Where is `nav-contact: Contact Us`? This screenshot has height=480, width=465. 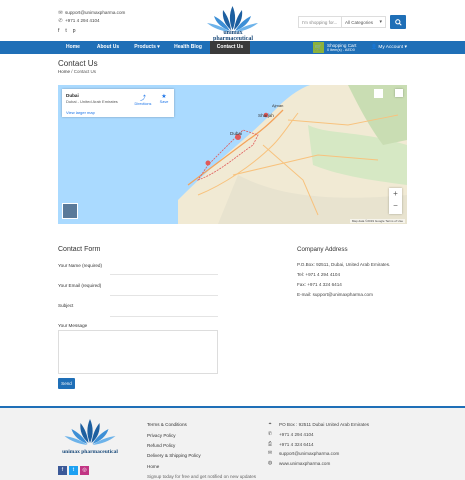
nav-contact: Contact Us is located at coordinates (230, 47).